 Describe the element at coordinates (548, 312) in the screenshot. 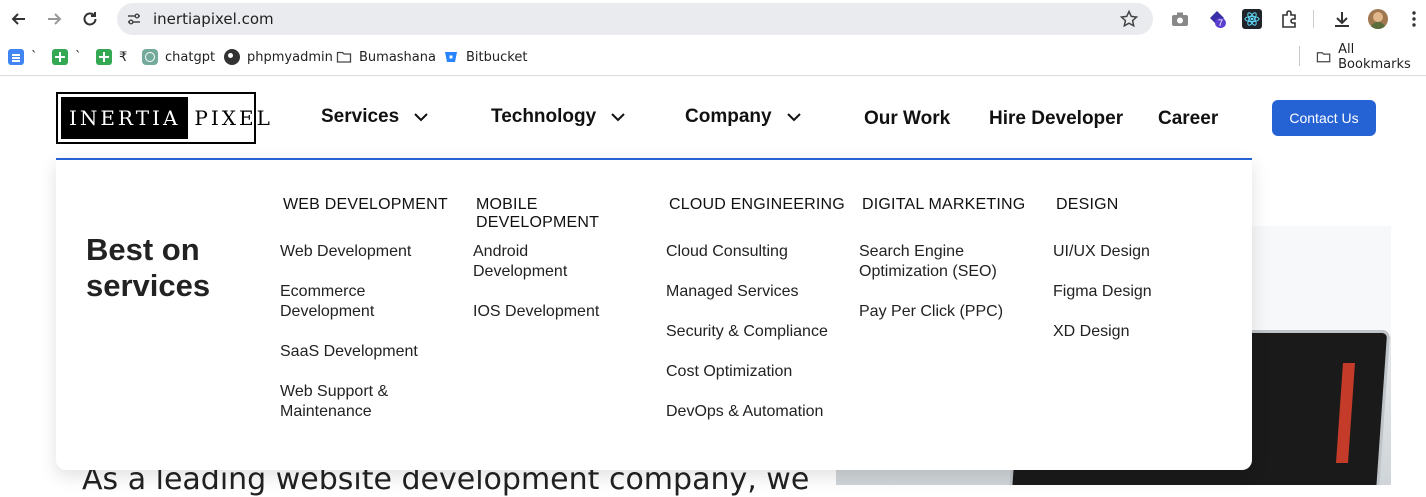

I see `menu-link: IOS Development` at that location.